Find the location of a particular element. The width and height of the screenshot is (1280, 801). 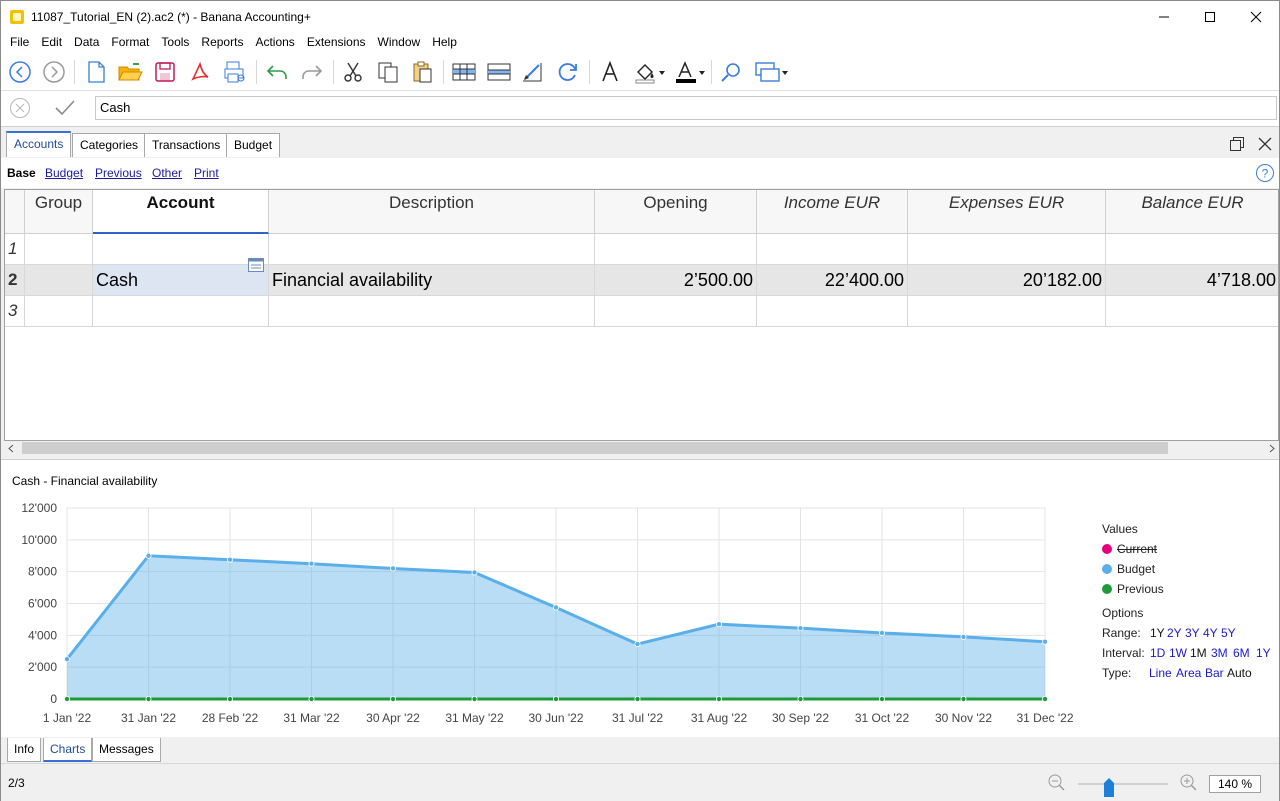

interval-6m: 6M is located at coordinates (1241, 653).